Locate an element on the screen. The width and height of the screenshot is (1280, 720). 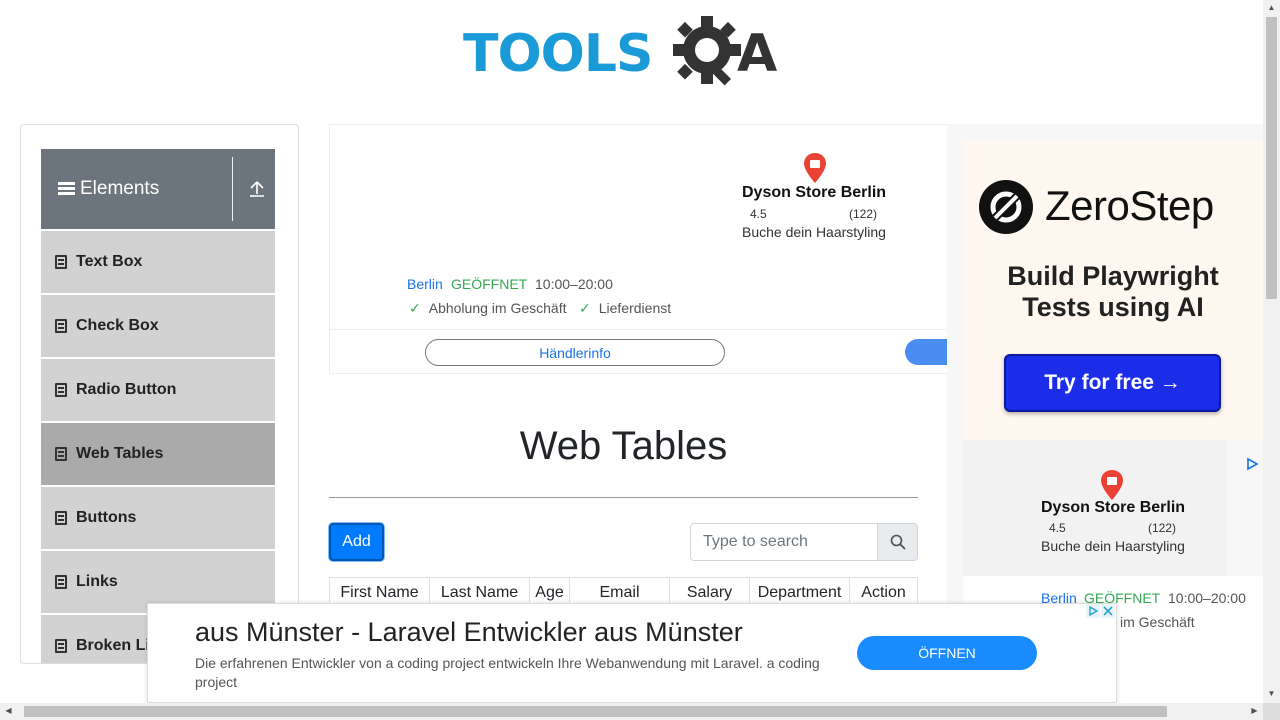
group-title: Elements is located at coordinates (120, 188).